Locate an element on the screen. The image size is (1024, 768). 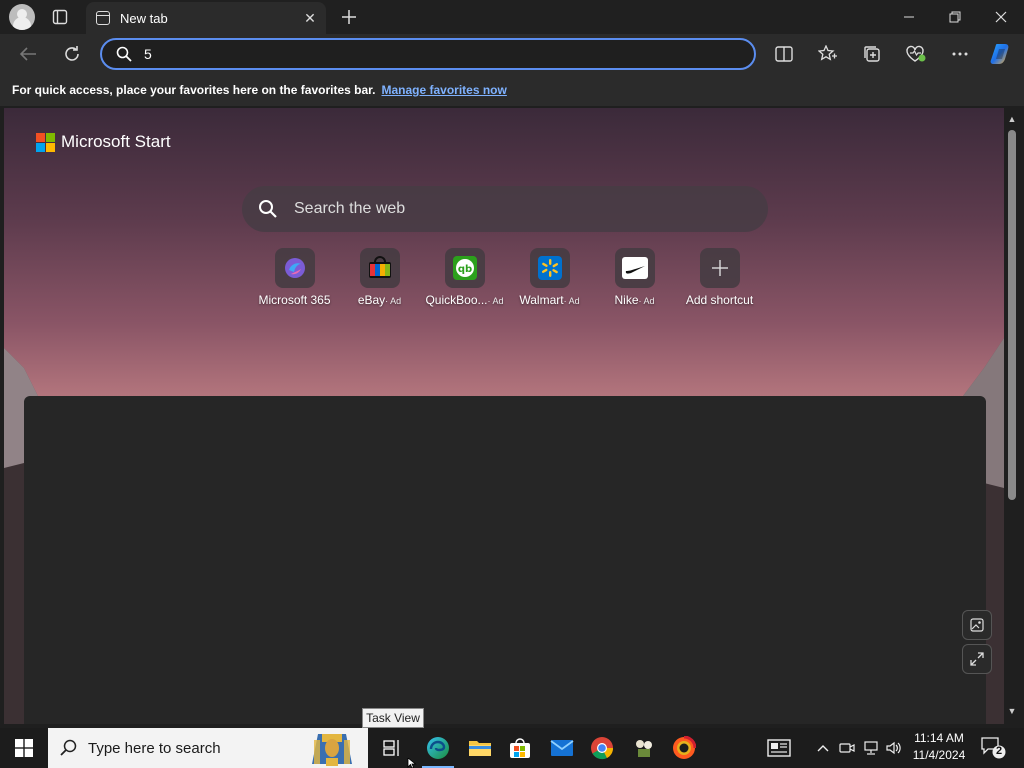
quickbooks-icon: qb is located at coordinates (464, 268).